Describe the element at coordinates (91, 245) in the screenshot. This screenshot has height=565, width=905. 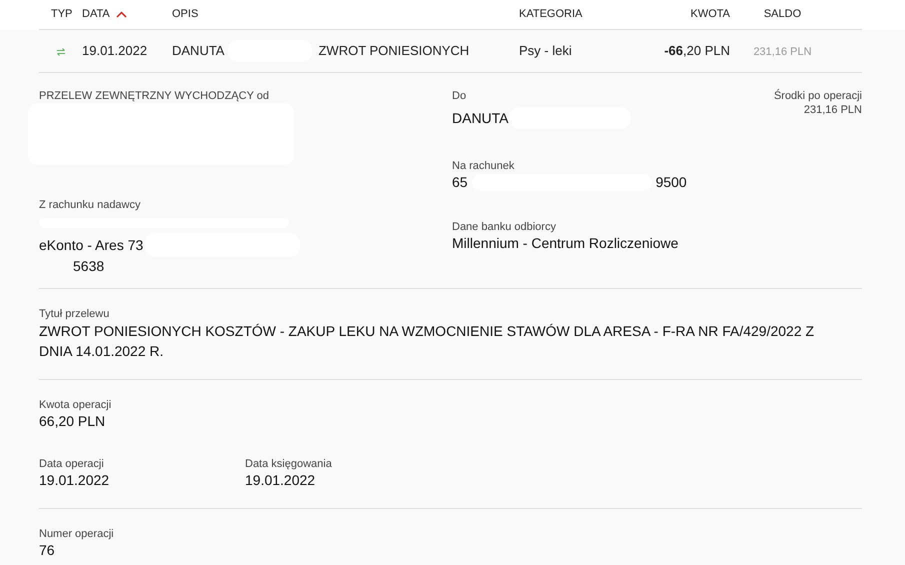
I see `account-name: eKonto - Ares 73` at that location.